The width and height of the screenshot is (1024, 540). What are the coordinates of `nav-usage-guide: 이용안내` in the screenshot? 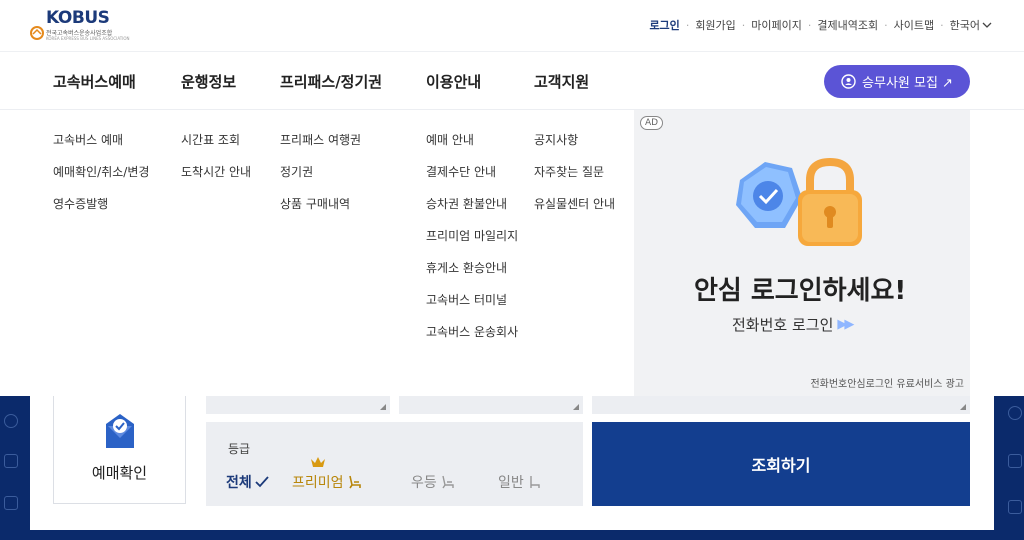 It's located at (453, 81).